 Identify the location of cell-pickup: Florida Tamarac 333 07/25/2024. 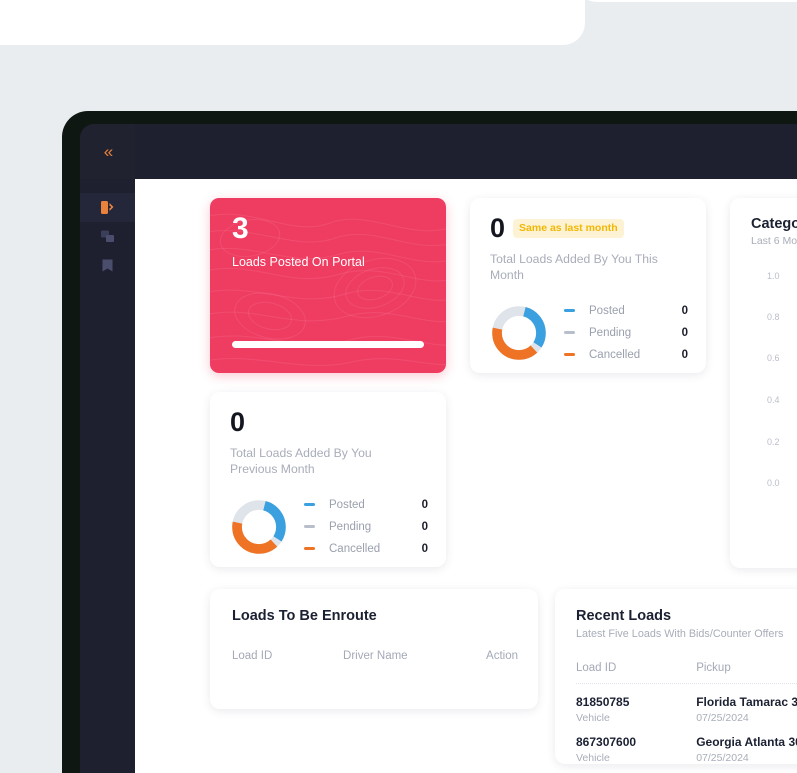
(746, 709).